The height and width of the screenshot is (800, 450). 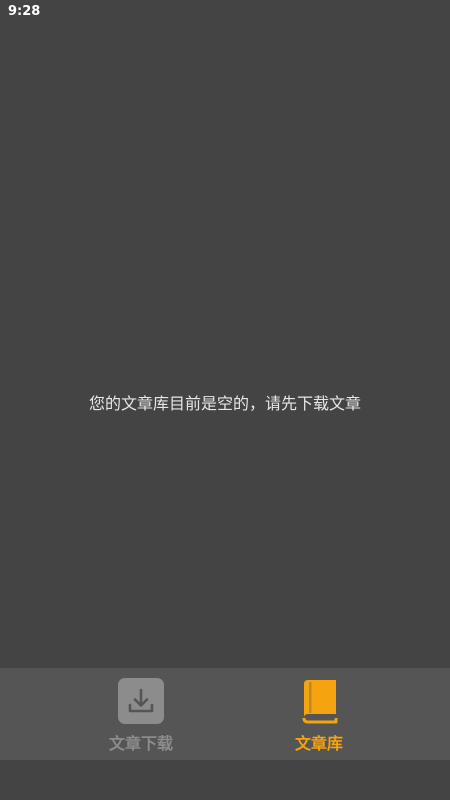 I want to click on tab-article-library: 文章库, so click(x=319, y=714).